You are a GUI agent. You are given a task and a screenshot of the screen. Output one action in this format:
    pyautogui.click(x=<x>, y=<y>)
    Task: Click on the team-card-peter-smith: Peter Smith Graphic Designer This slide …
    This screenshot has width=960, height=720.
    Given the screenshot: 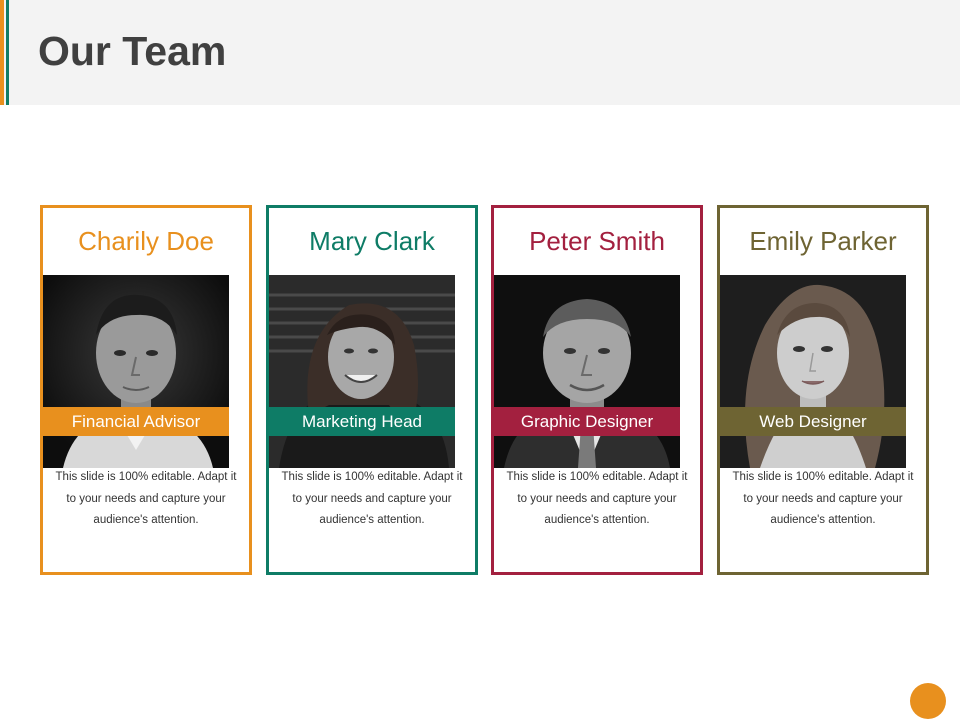 What is the action you would take?
    pyautogui.click(x=597, y=390)
    